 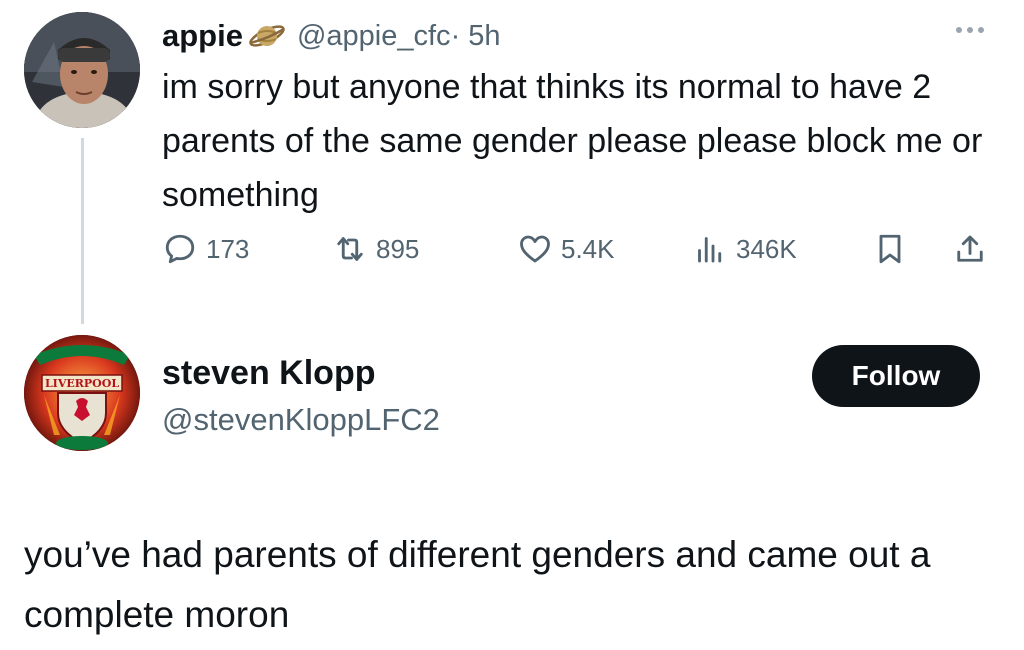 I want to click on reply-user-handle: @stevenKloppLFC2, so click(x=301, y=420).